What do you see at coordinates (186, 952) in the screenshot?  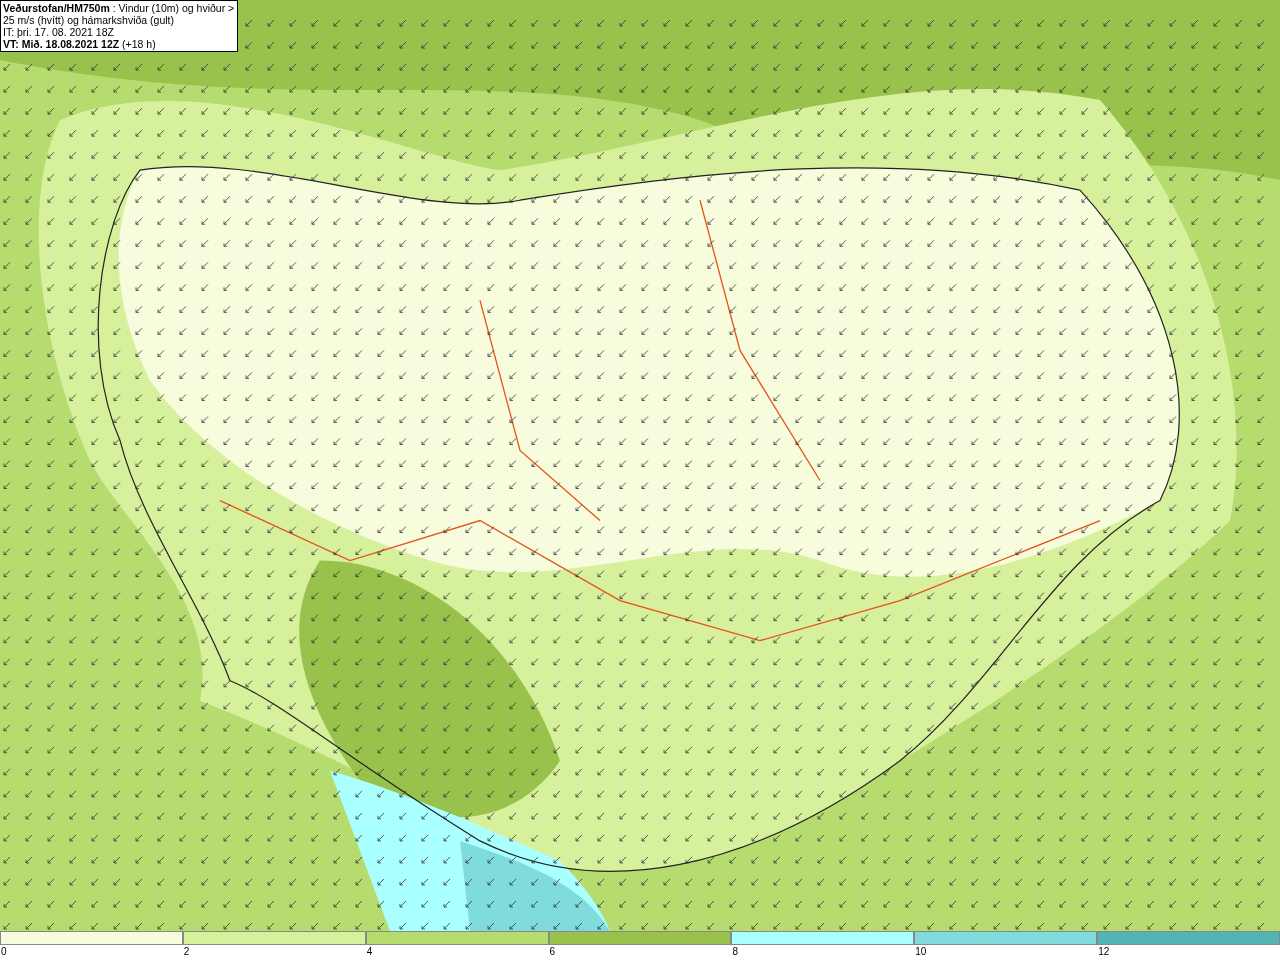 I see `legend-label: 2` at bounding box center [186, 952].